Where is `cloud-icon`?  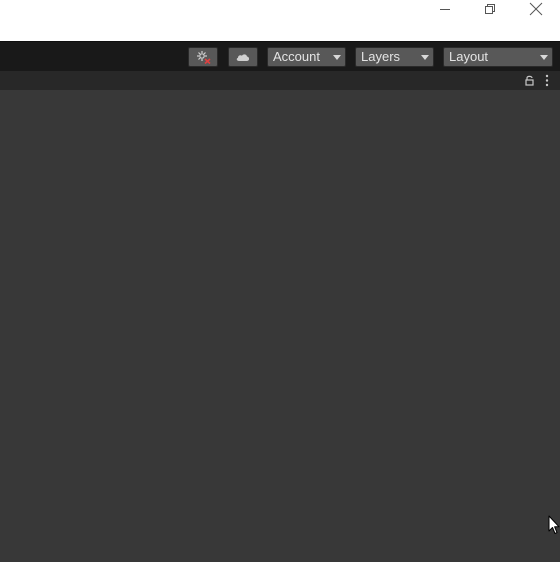 cloud-icon is located at coordinates (243, 57).